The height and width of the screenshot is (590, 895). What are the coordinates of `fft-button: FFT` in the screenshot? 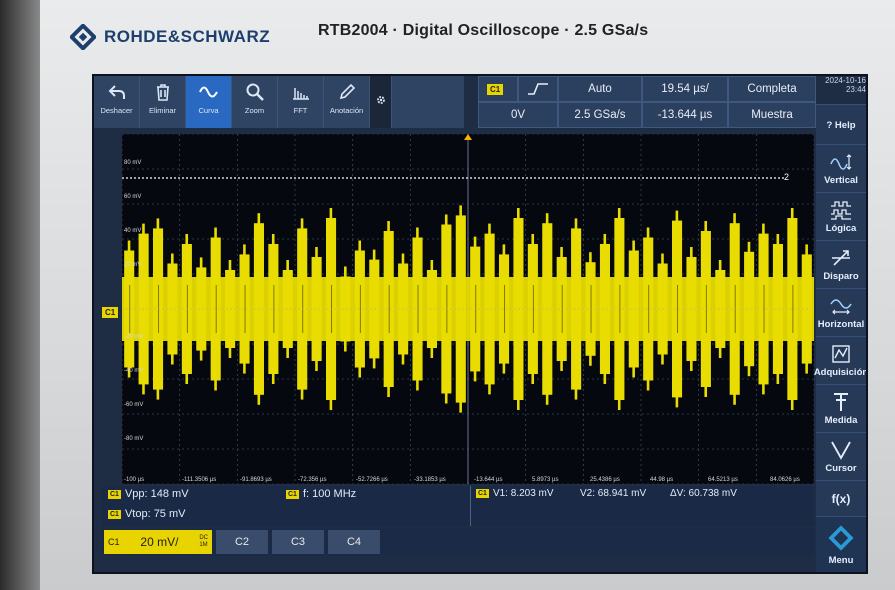 It's located at (301, 102).